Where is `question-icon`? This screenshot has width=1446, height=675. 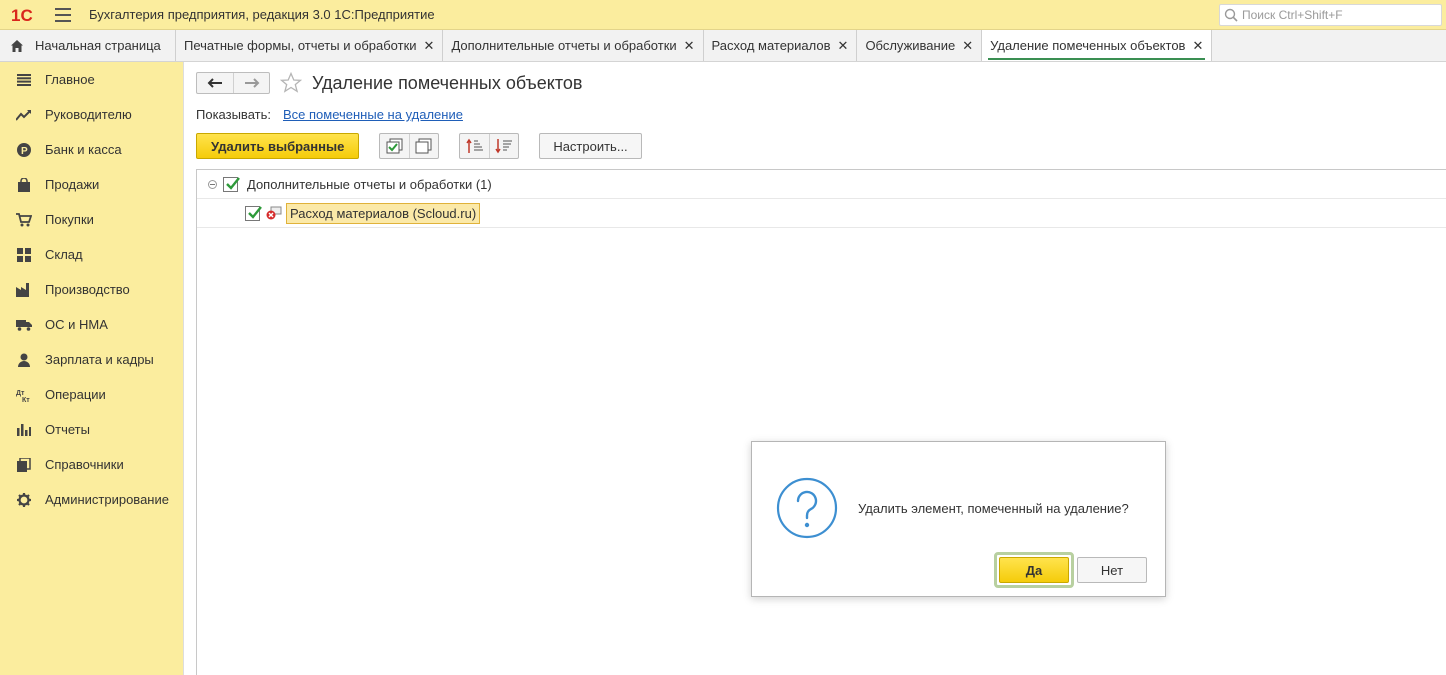 question-icon is located at coordinates (807, 508).